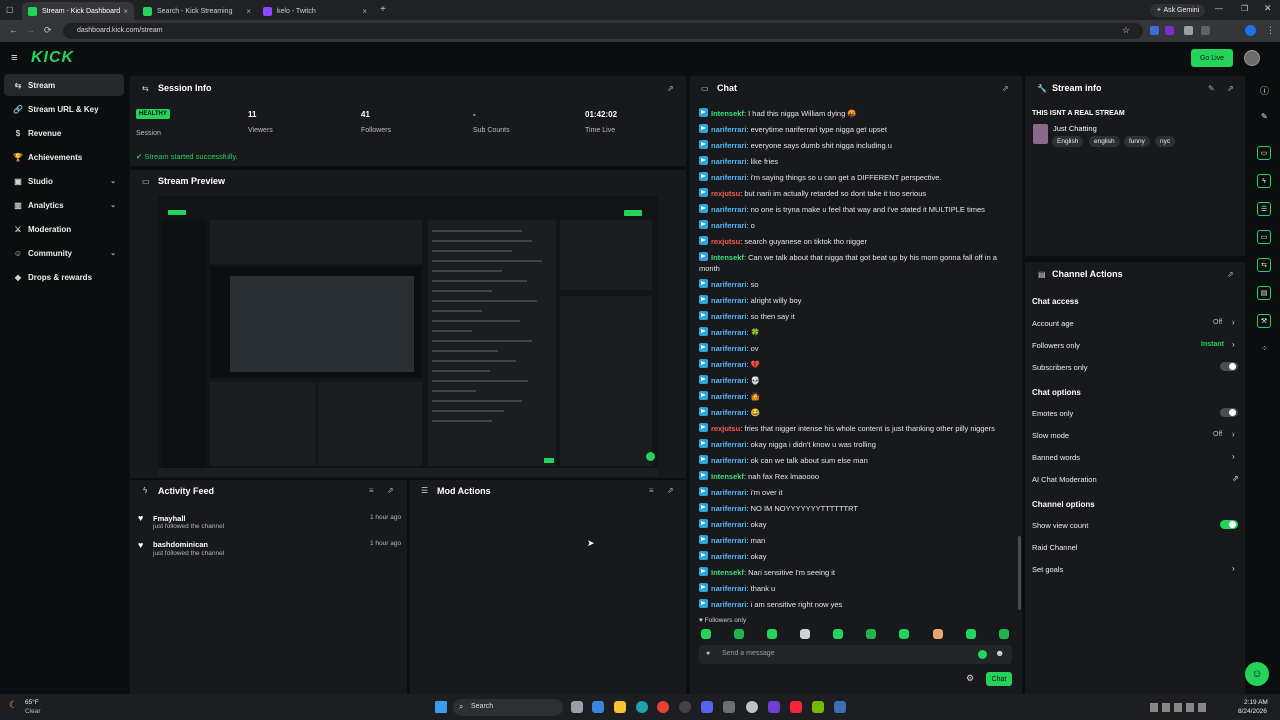 The image size is (1280, 720). Describe the element at coordinates (78, 11) in the screenshot. I see `tab-kick-dashboard: Stream - Kick Dashboard ×` at that location.